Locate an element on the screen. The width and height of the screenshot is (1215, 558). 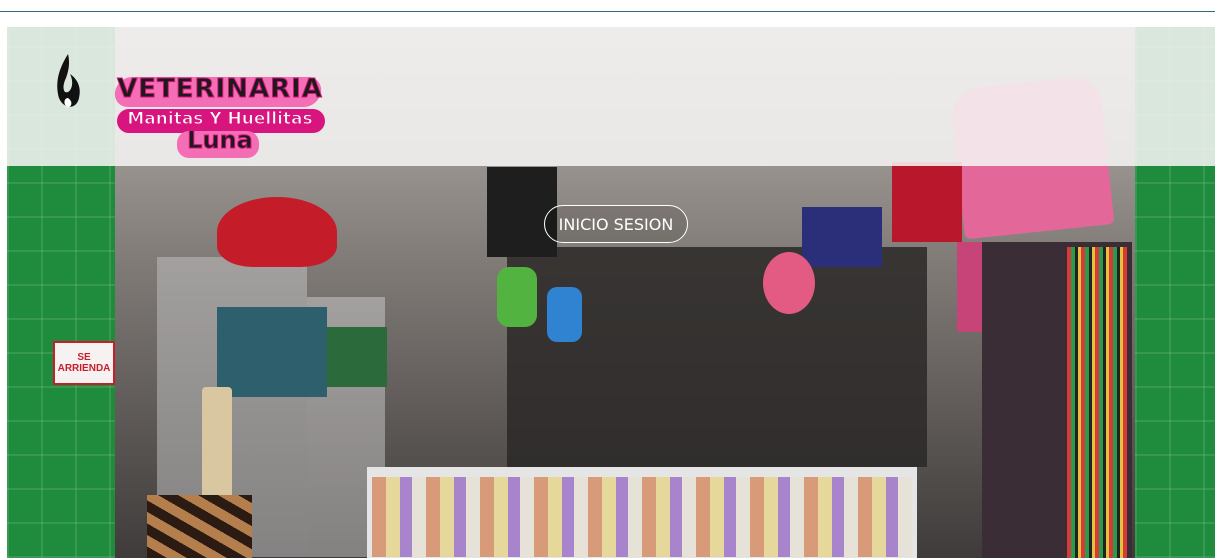
hero-back-room is located at coordinates (717, 357).